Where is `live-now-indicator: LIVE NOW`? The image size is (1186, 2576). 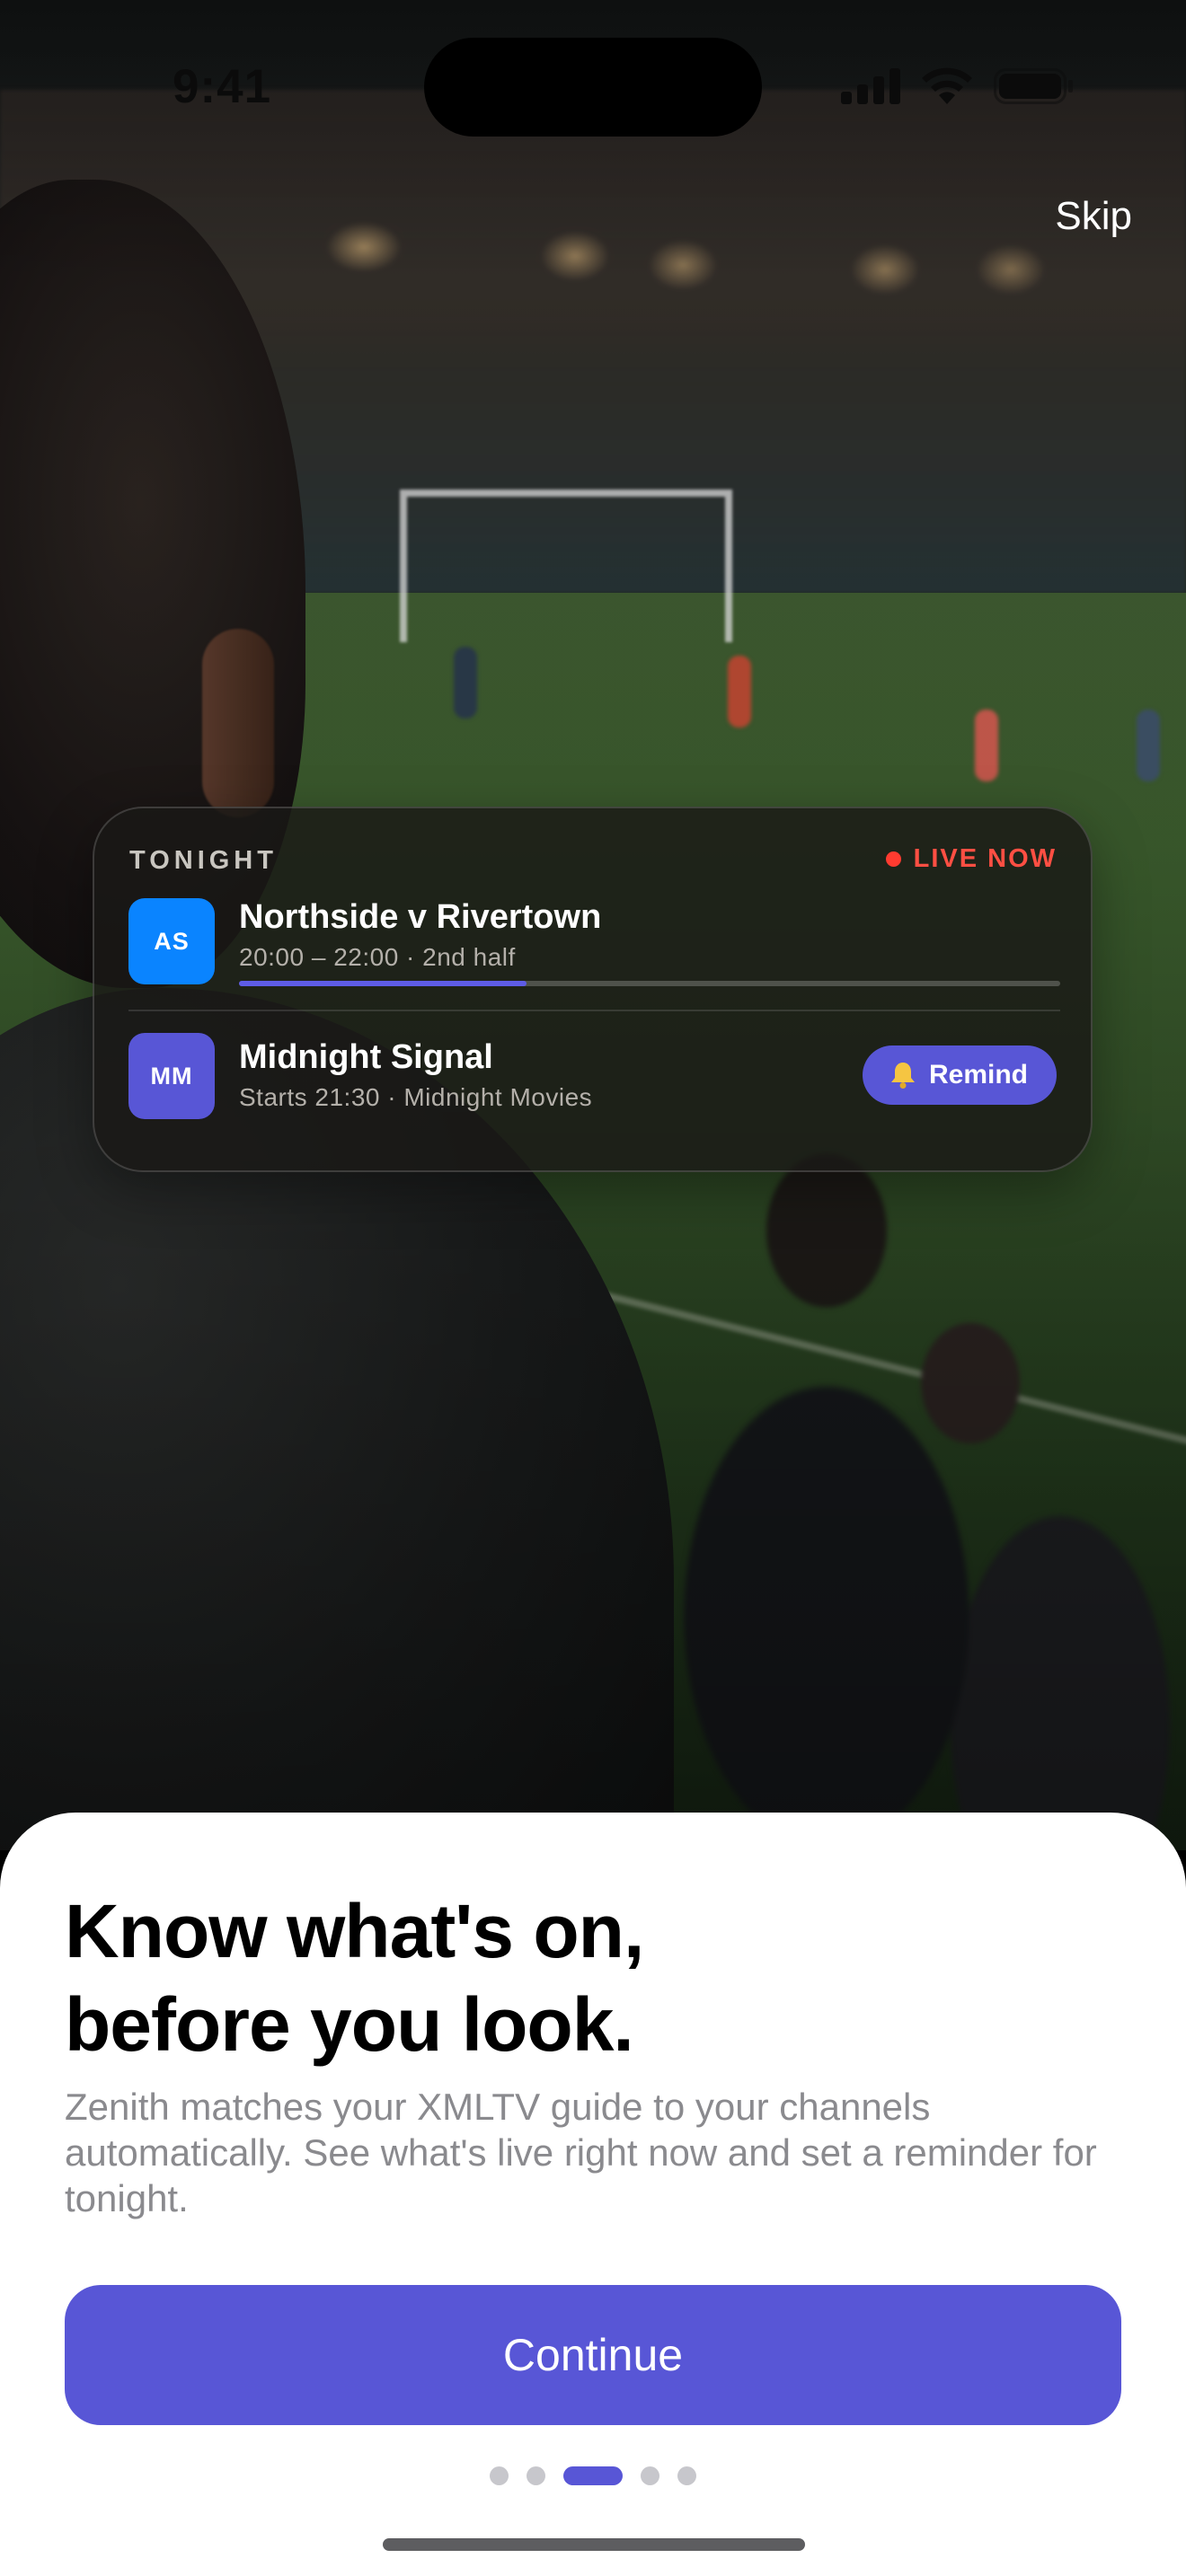 live-now-indicator: LIVE NOW is located at coordinates (971, 859).